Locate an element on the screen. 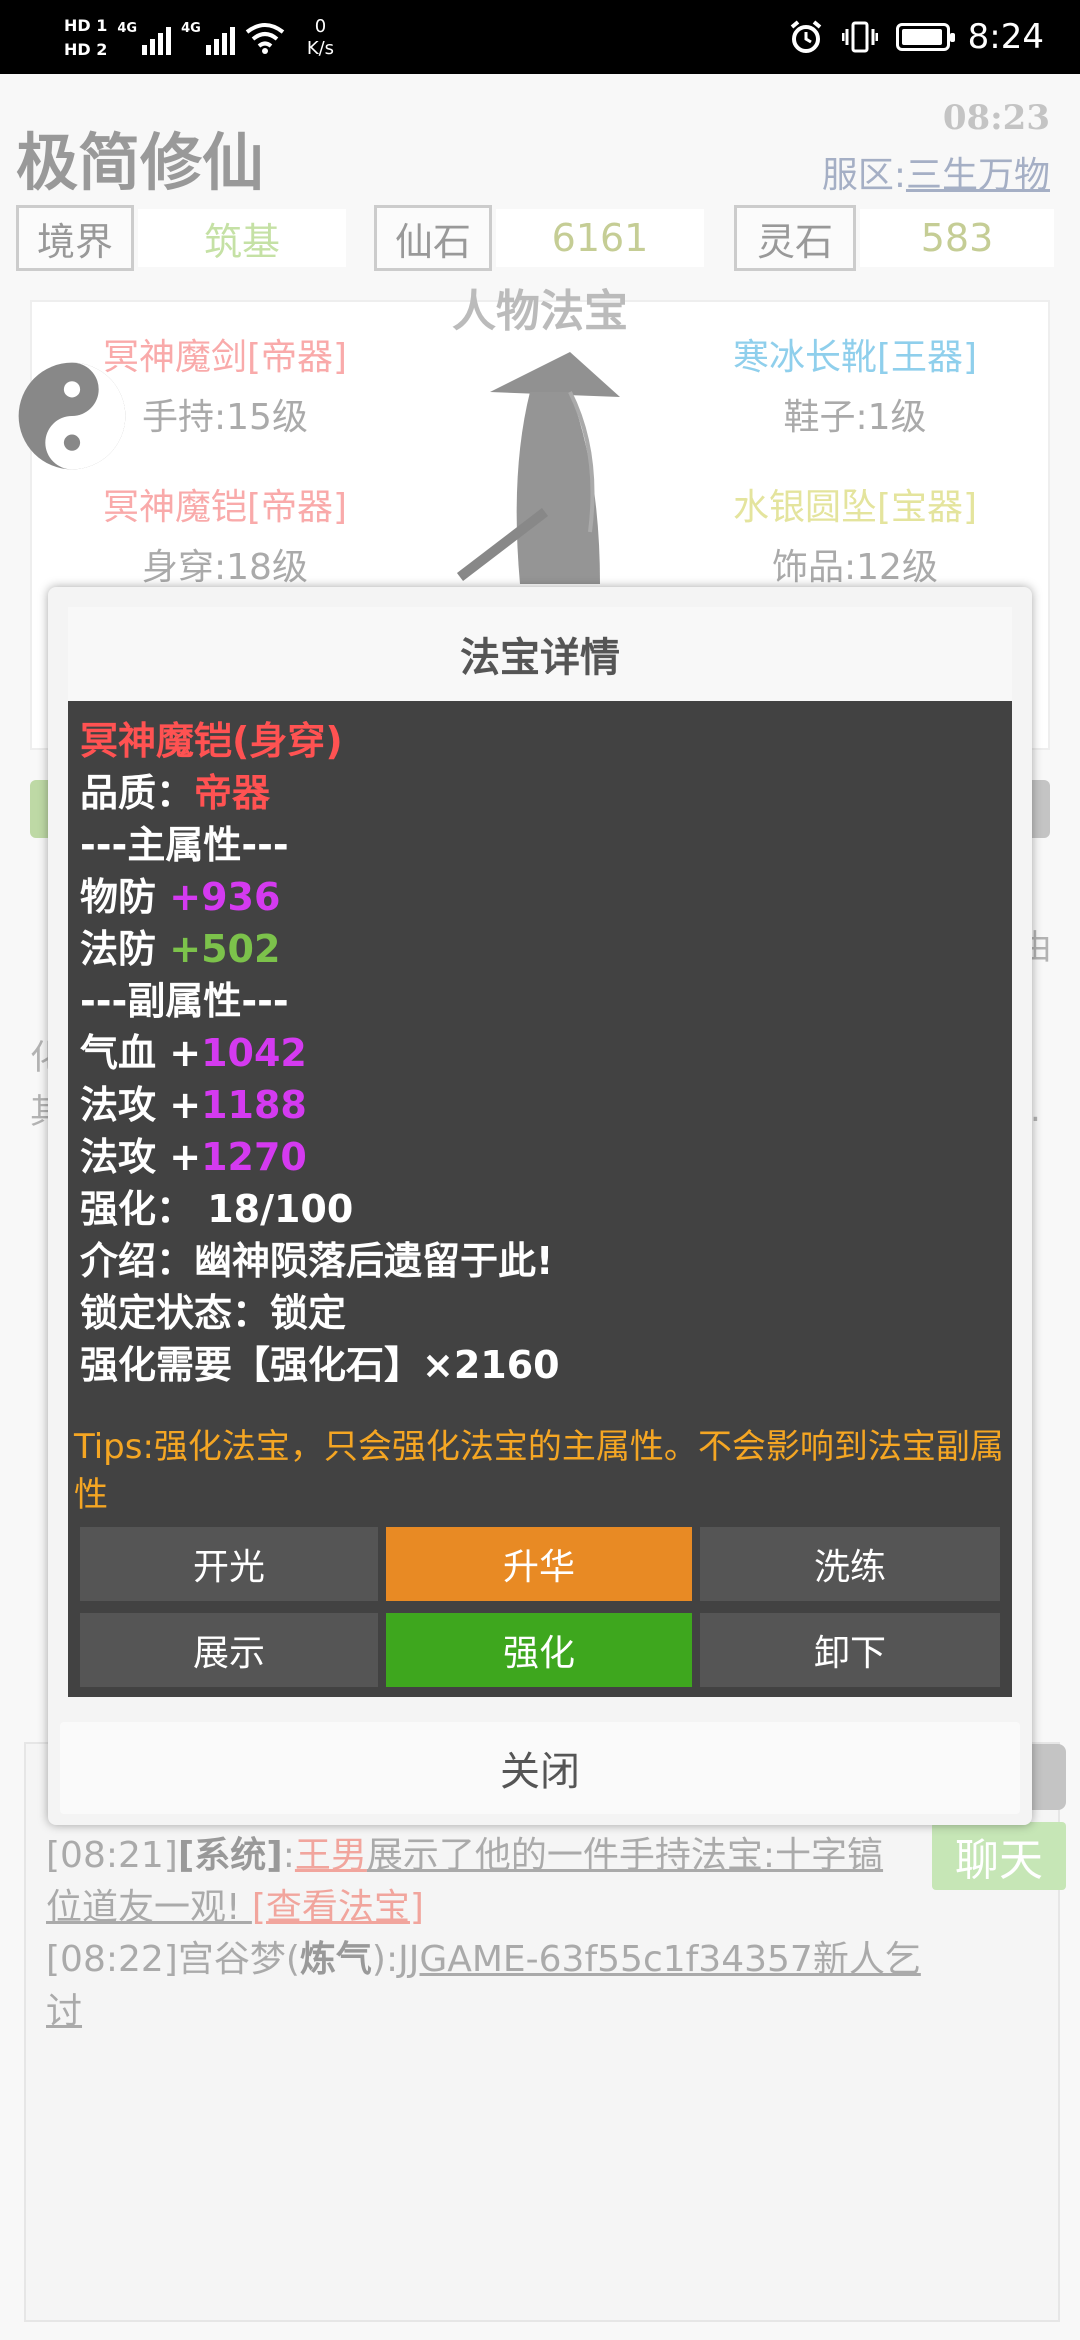  close-button: 关闭 is located at coordinates (540, 1768).